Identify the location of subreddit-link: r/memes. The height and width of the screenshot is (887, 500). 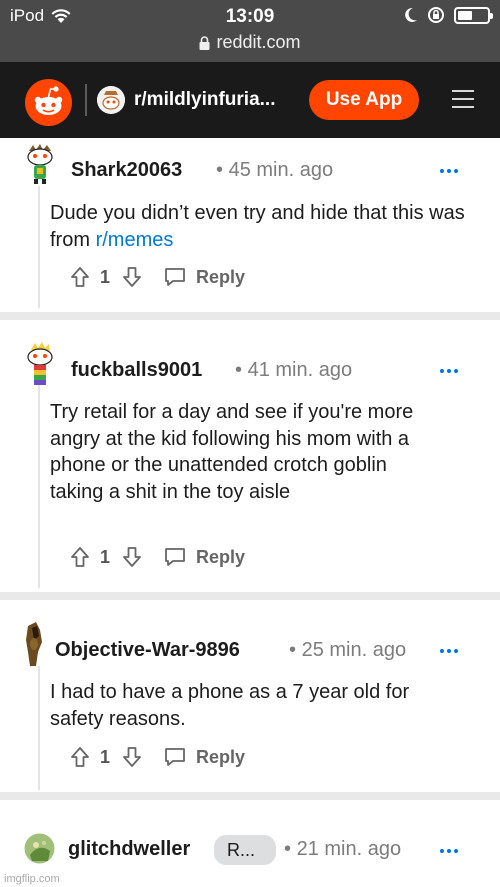
(135, 240).